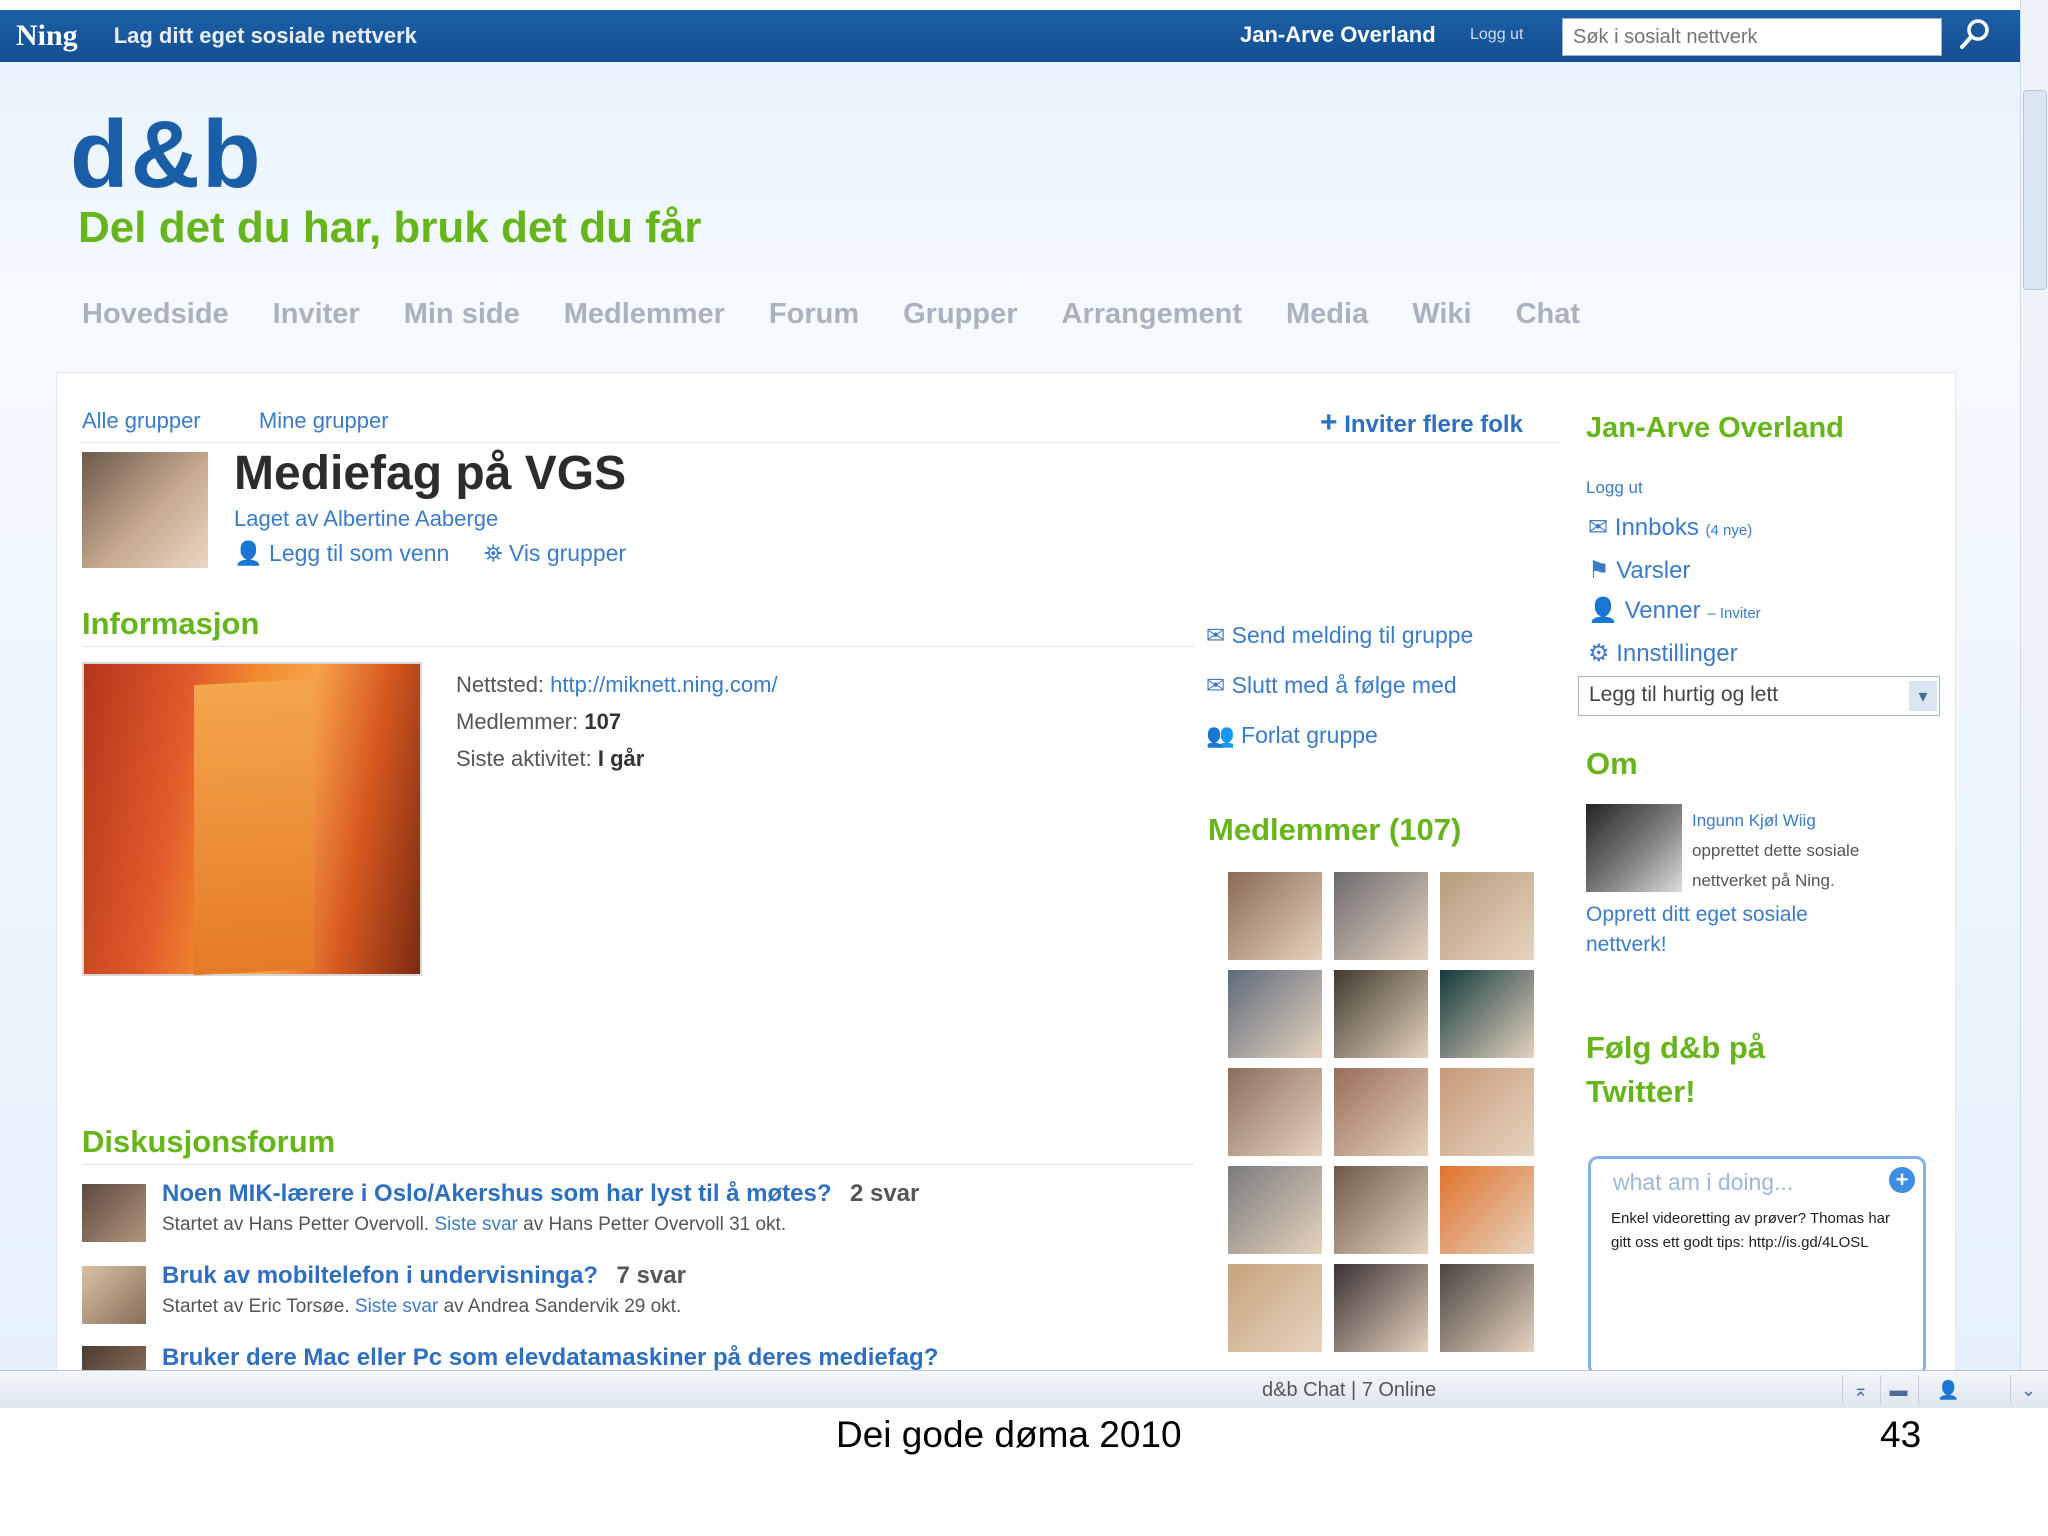 The image size is (2048, 1536). What do you see at coordinates (47, 36) in the screenshot?
I see `ning-logo: Ning` at bounding box center [47, 36].